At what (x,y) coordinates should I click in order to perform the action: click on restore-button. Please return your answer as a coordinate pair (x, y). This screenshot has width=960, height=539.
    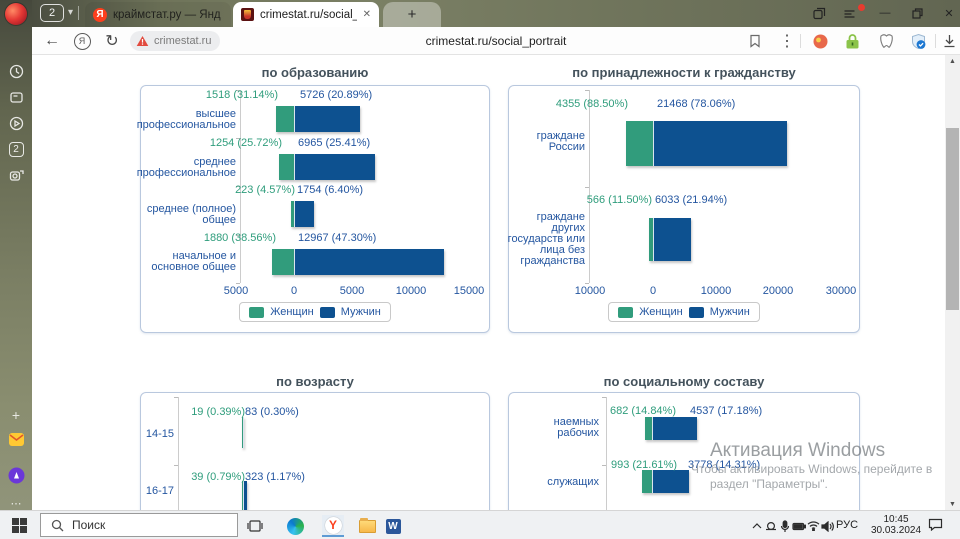
    Looking at the image, I should click on (917, 13).